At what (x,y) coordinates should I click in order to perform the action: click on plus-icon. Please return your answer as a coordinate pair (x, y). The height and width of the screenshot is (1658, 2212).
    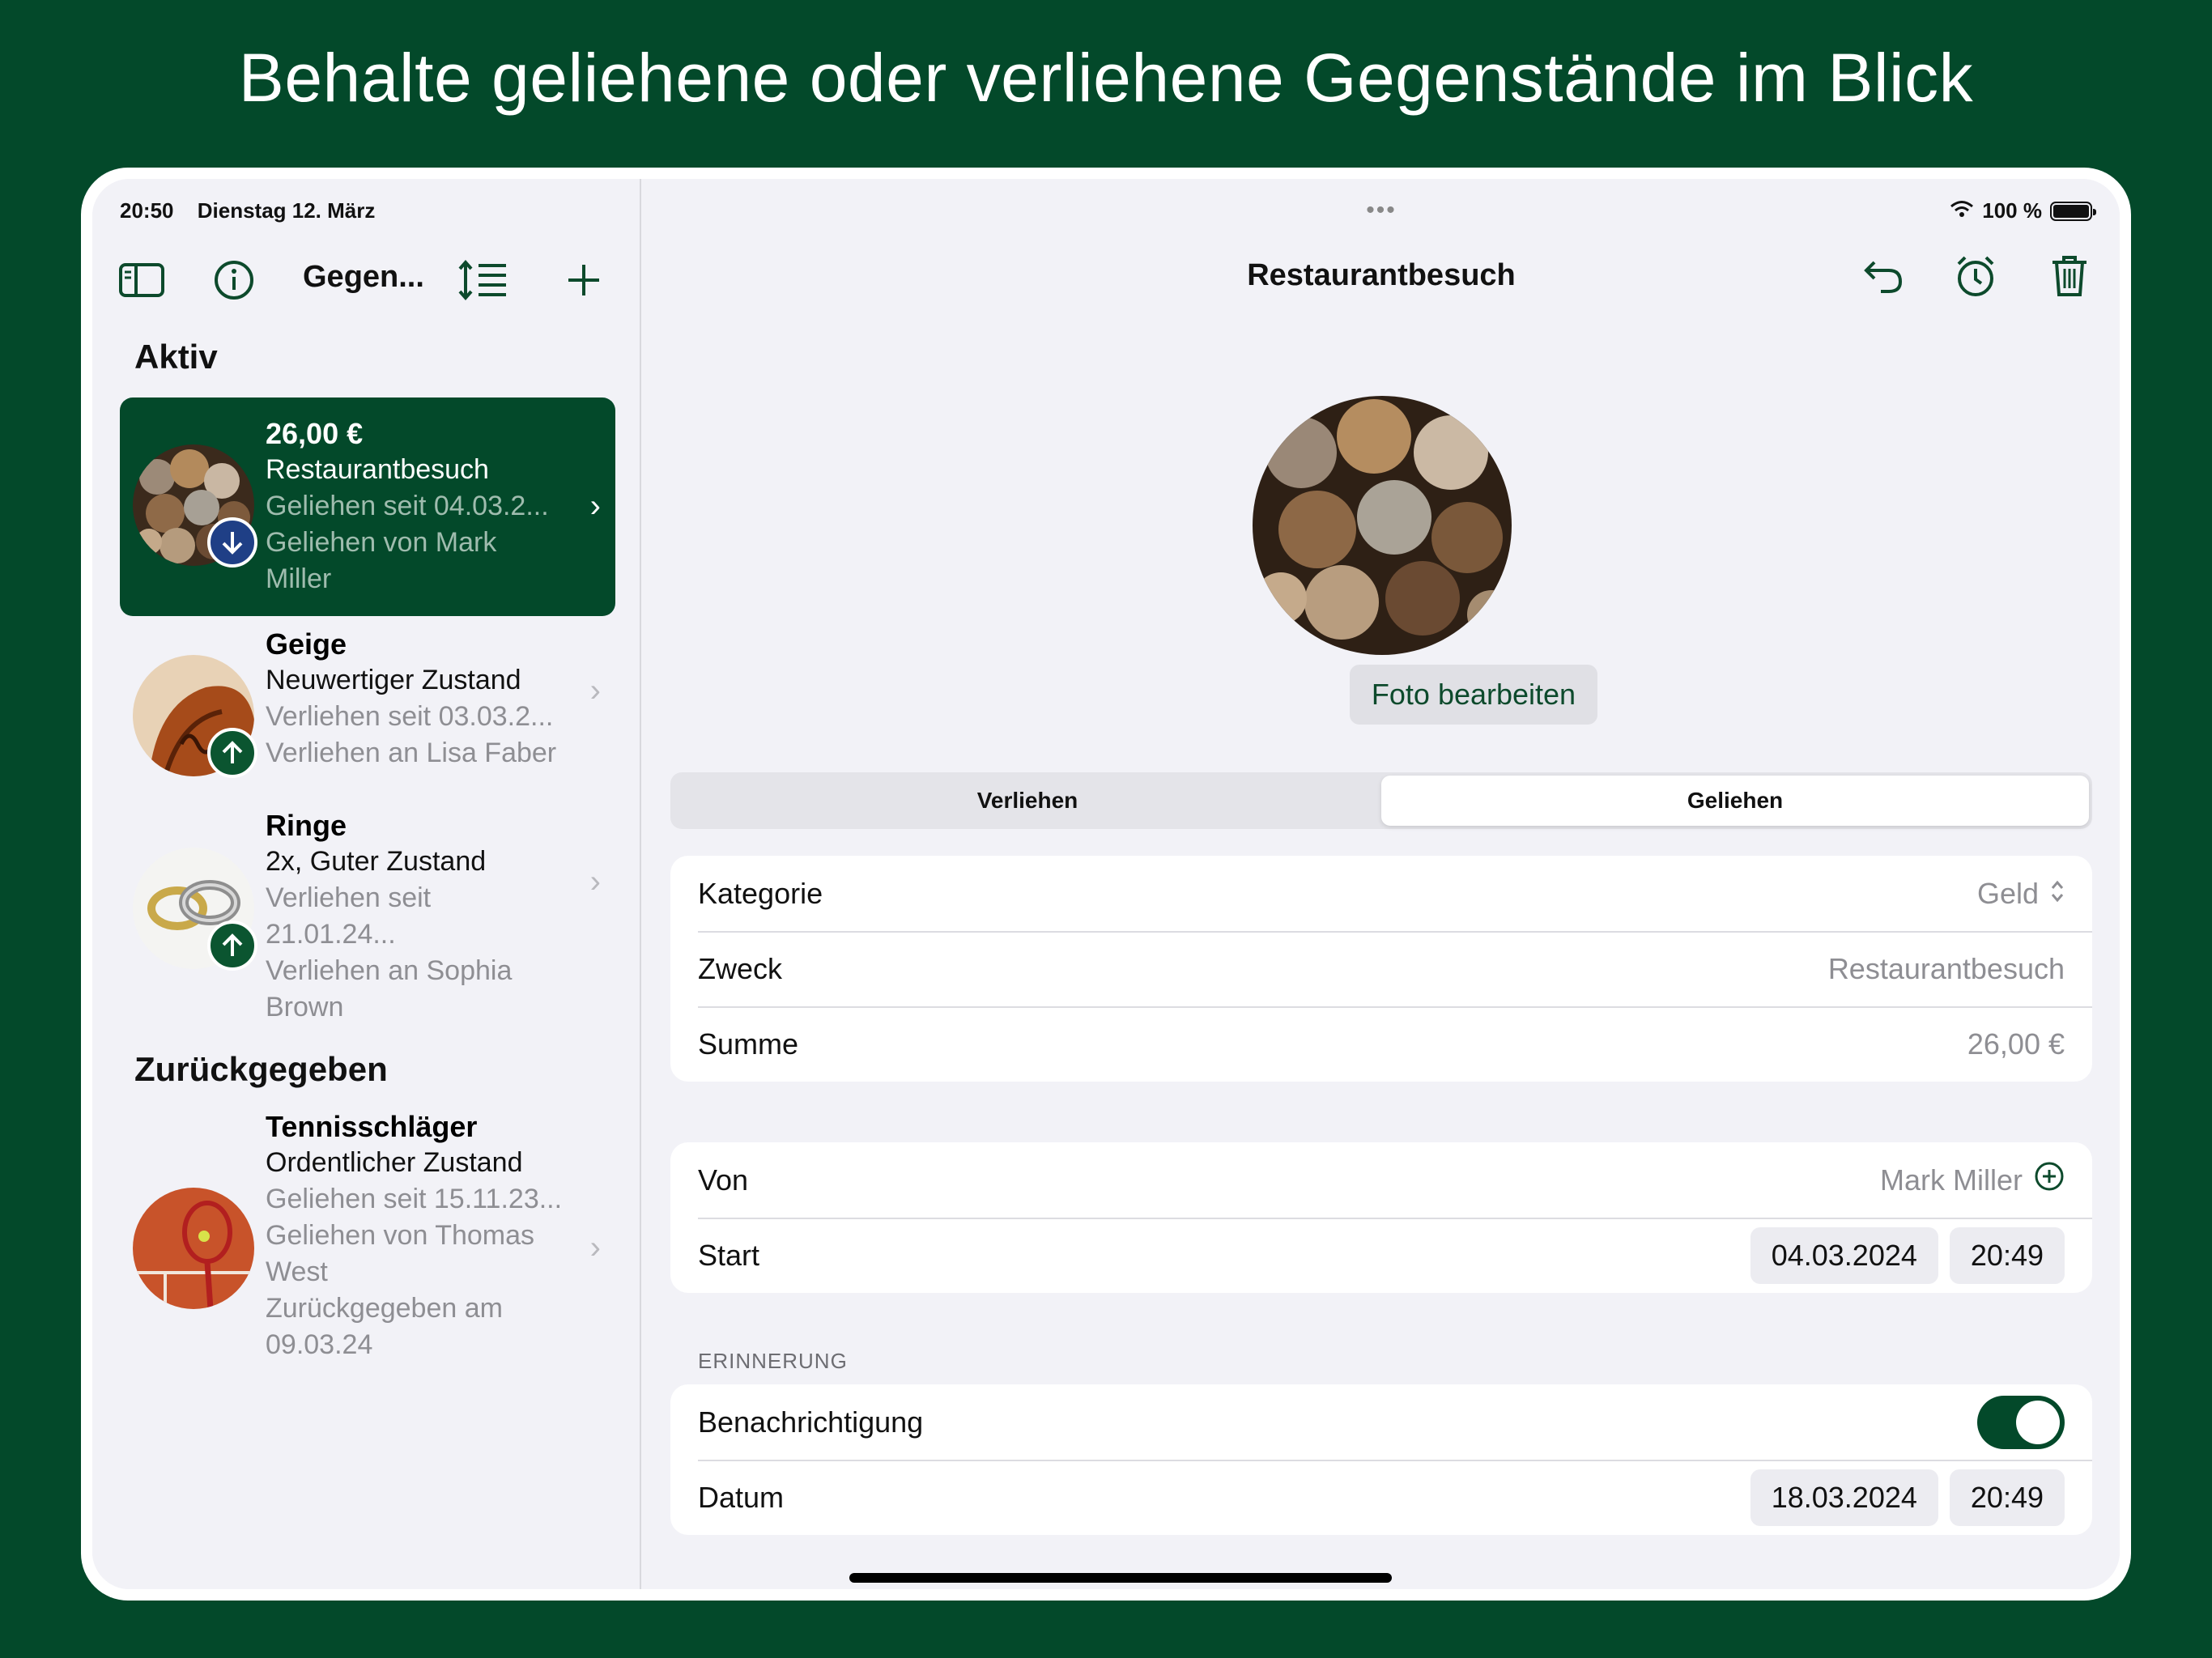
    Looking at the image, I should click on (584, 280).